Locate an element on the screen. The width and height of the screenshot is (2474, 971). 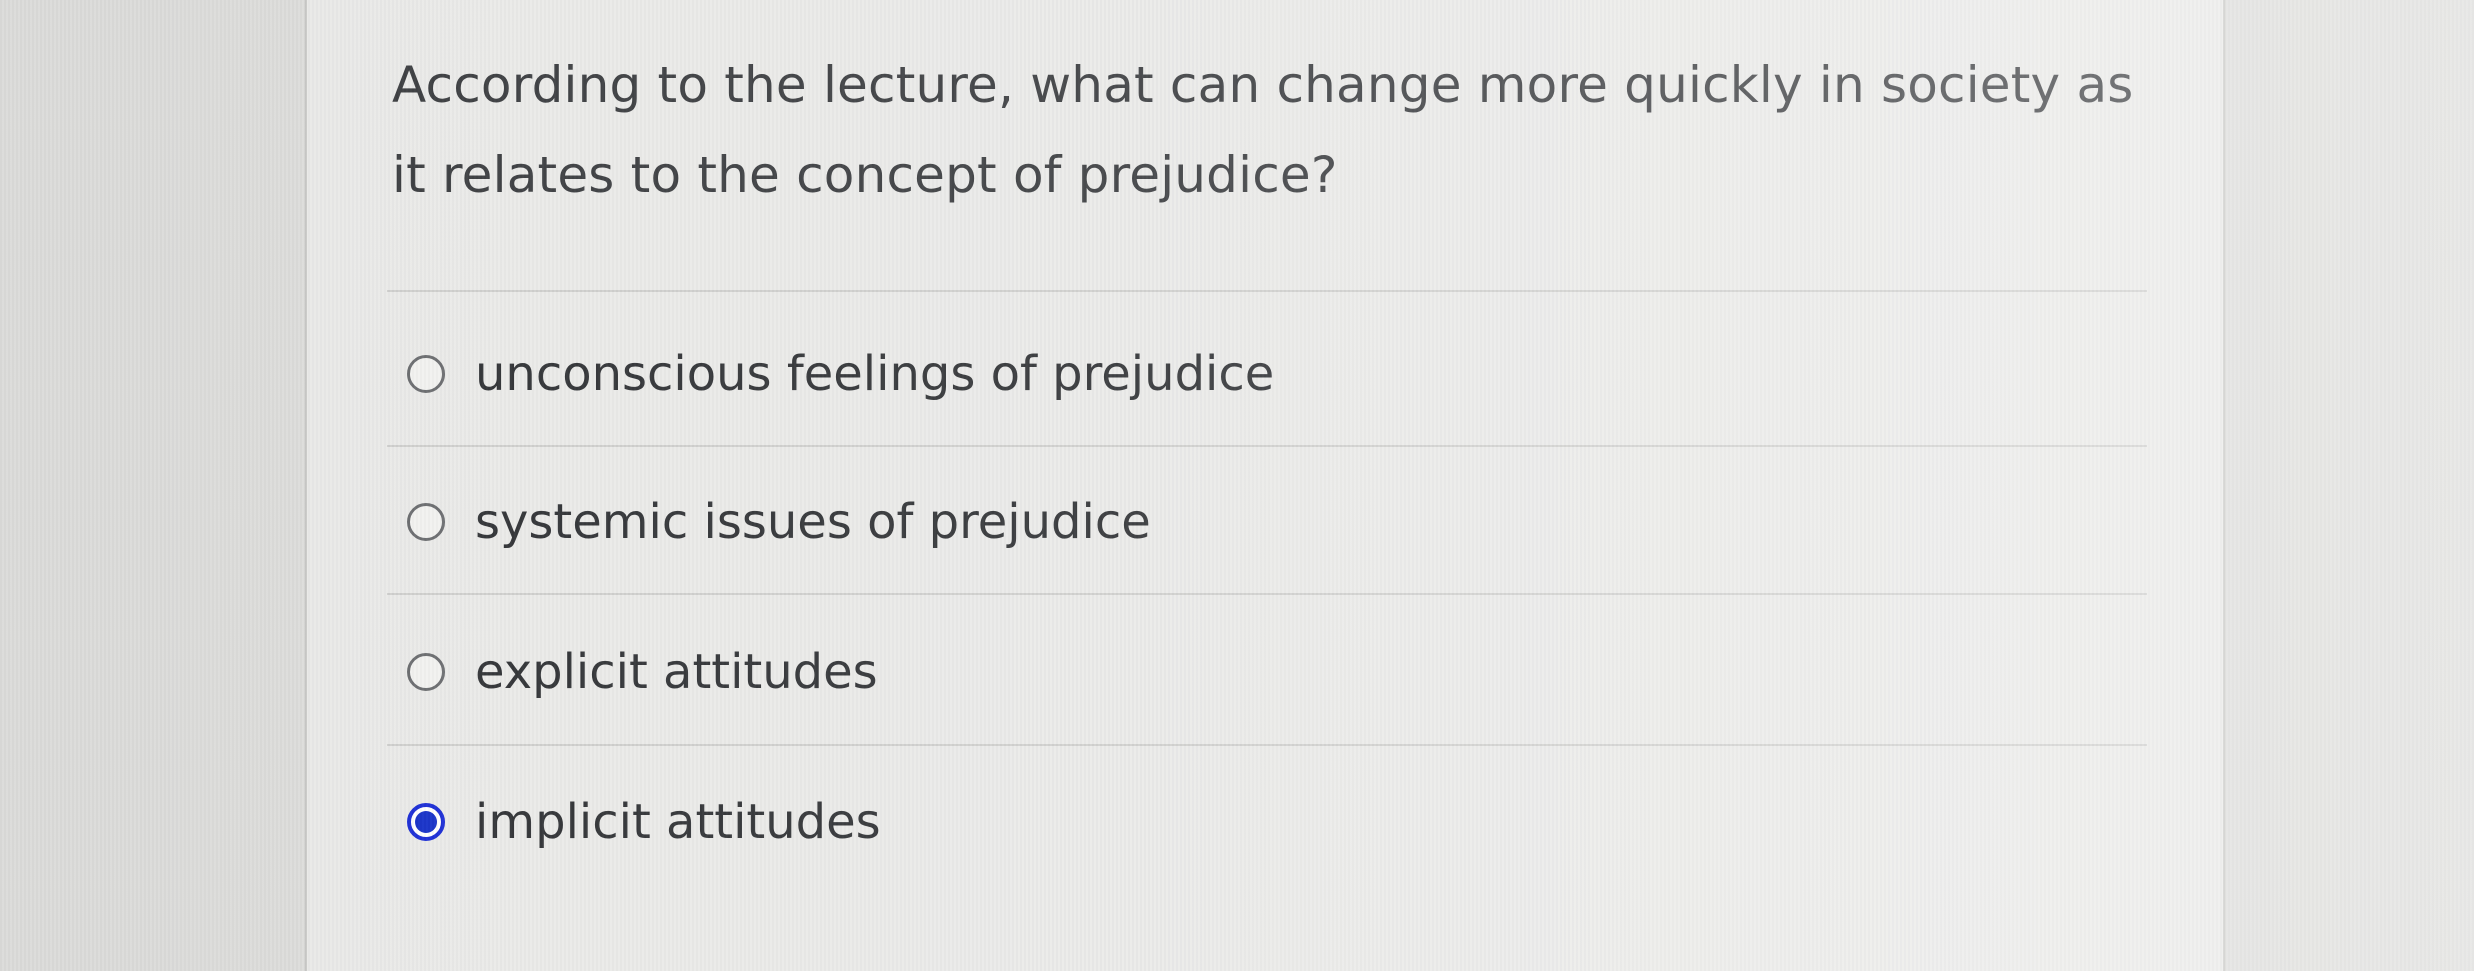
answer-option-implicit-attitudes: implicit attitudes is located at coordinates (644, 822).